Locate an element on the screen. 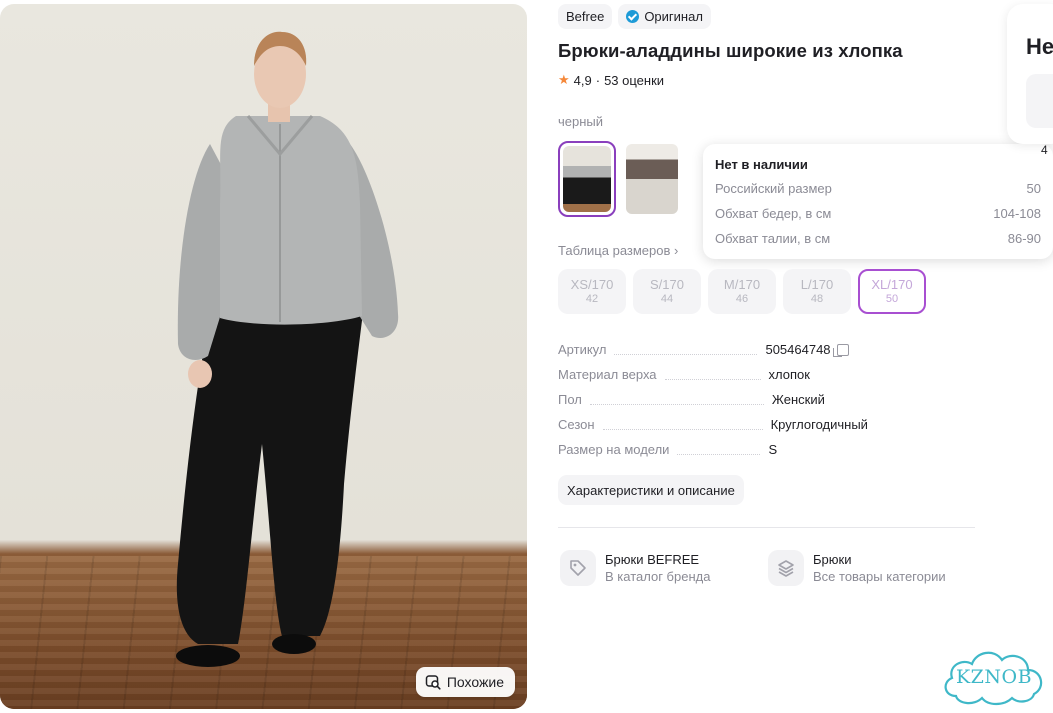 The height and width of the screenshot is (713, 1053). spec-key: Артикул is located at coordinates (582, 349).